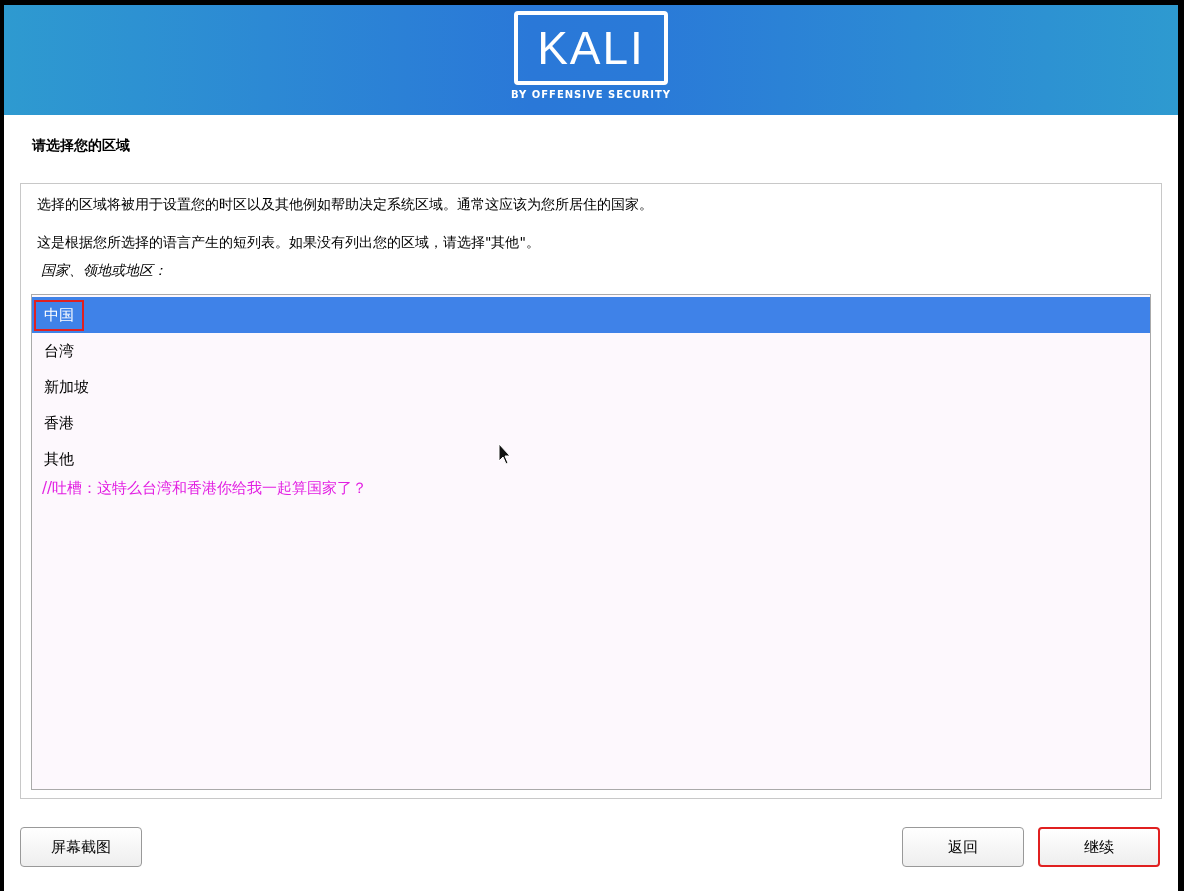  What do you see at coordinates (81, 146) in the screenshot?
I see `page-title: 请选择您的区域` at bounding box center [81, 146].